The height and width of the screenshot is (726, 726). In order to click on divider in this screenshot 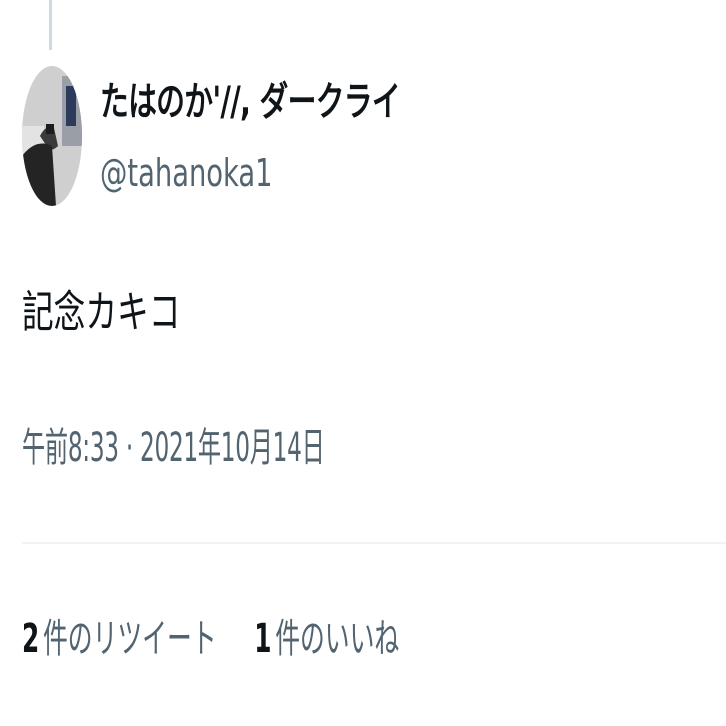, I will do `click(374, 543)`.